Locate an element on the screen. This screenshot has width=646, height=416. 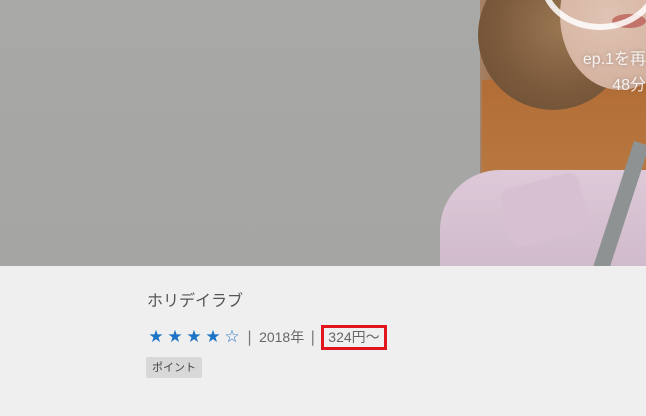
title: ホリデイラブ is located at coordinates (195, 299).